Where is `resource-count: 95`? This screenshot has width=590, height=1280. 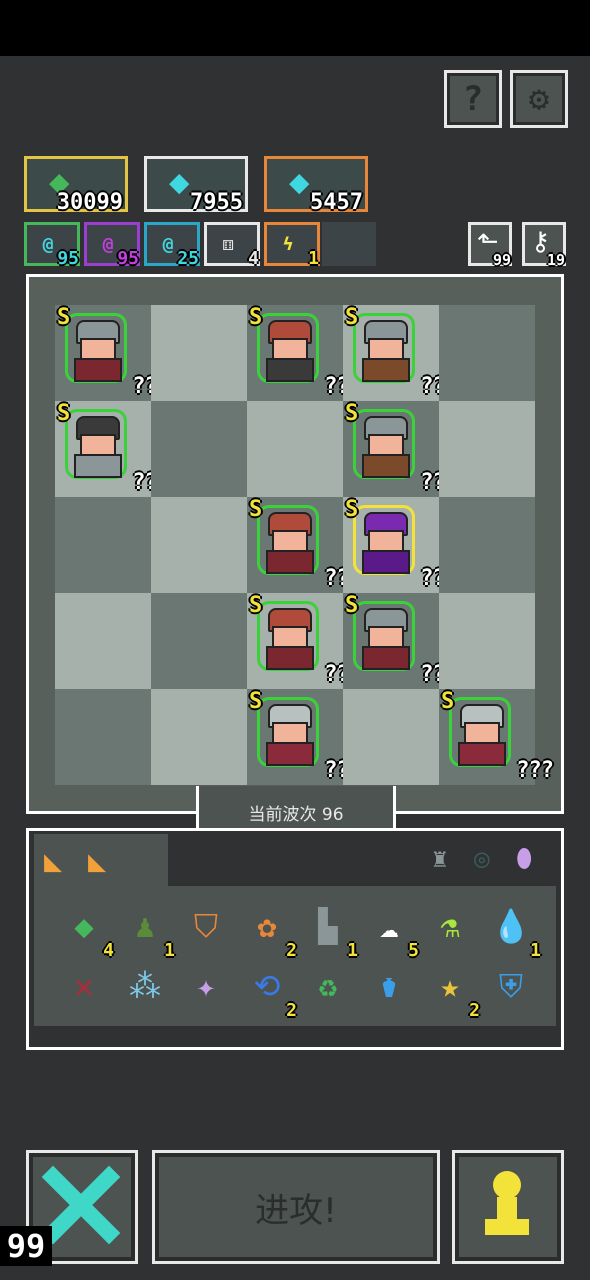 resource-count: 95 is located at coordinates (68, 258).